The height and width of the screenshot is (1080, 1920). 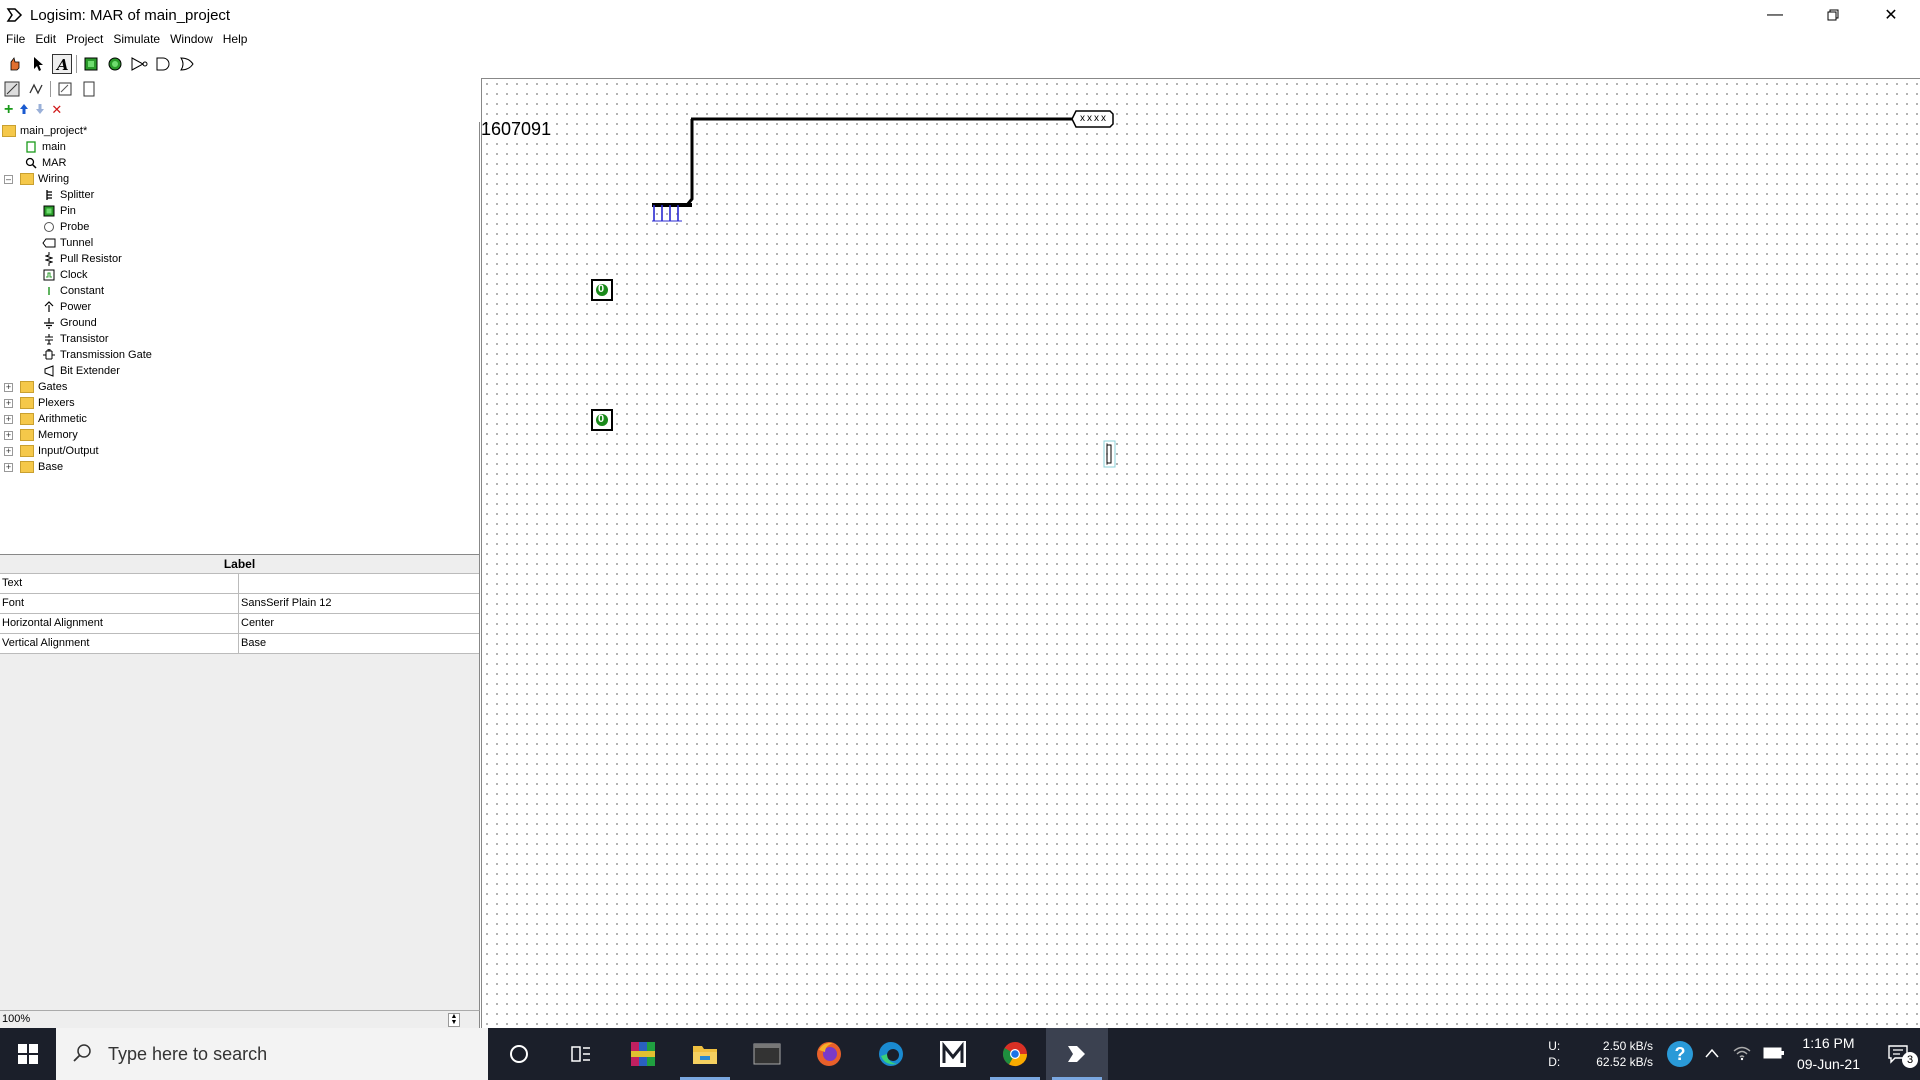 I want to click on windows-start-icon, so click(x=28, y=1054).